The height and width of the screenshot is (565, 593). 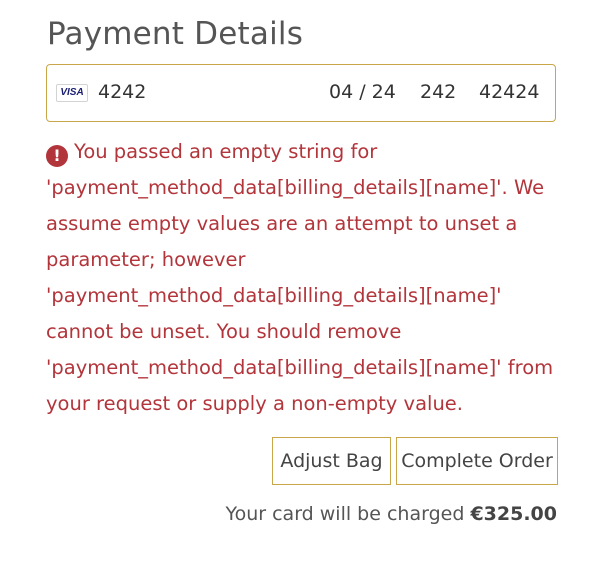 I want to click on adjust-bag-button: Adjust Bag, so click(x=331, y=461).